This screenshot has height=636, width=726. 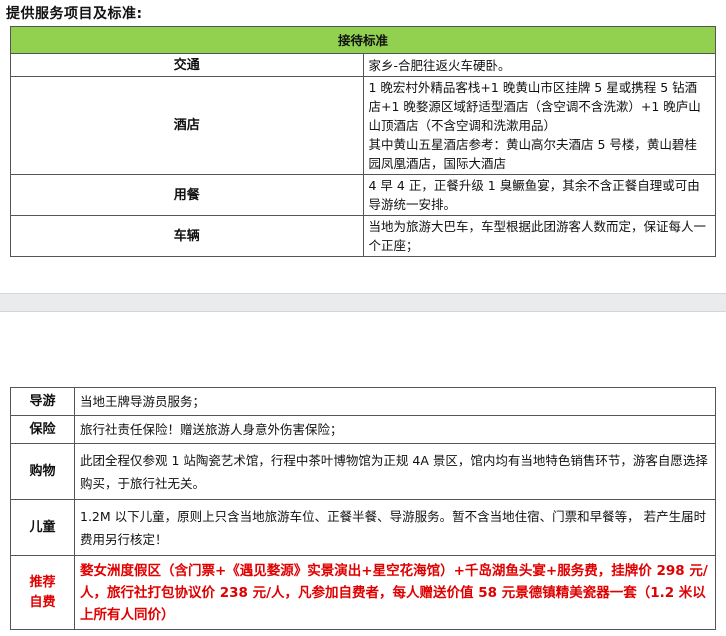 What do you see at coordinates (42, 527) in the screenshot?
I see `row-label-children: 儿童` at bounding box center [42, 527].